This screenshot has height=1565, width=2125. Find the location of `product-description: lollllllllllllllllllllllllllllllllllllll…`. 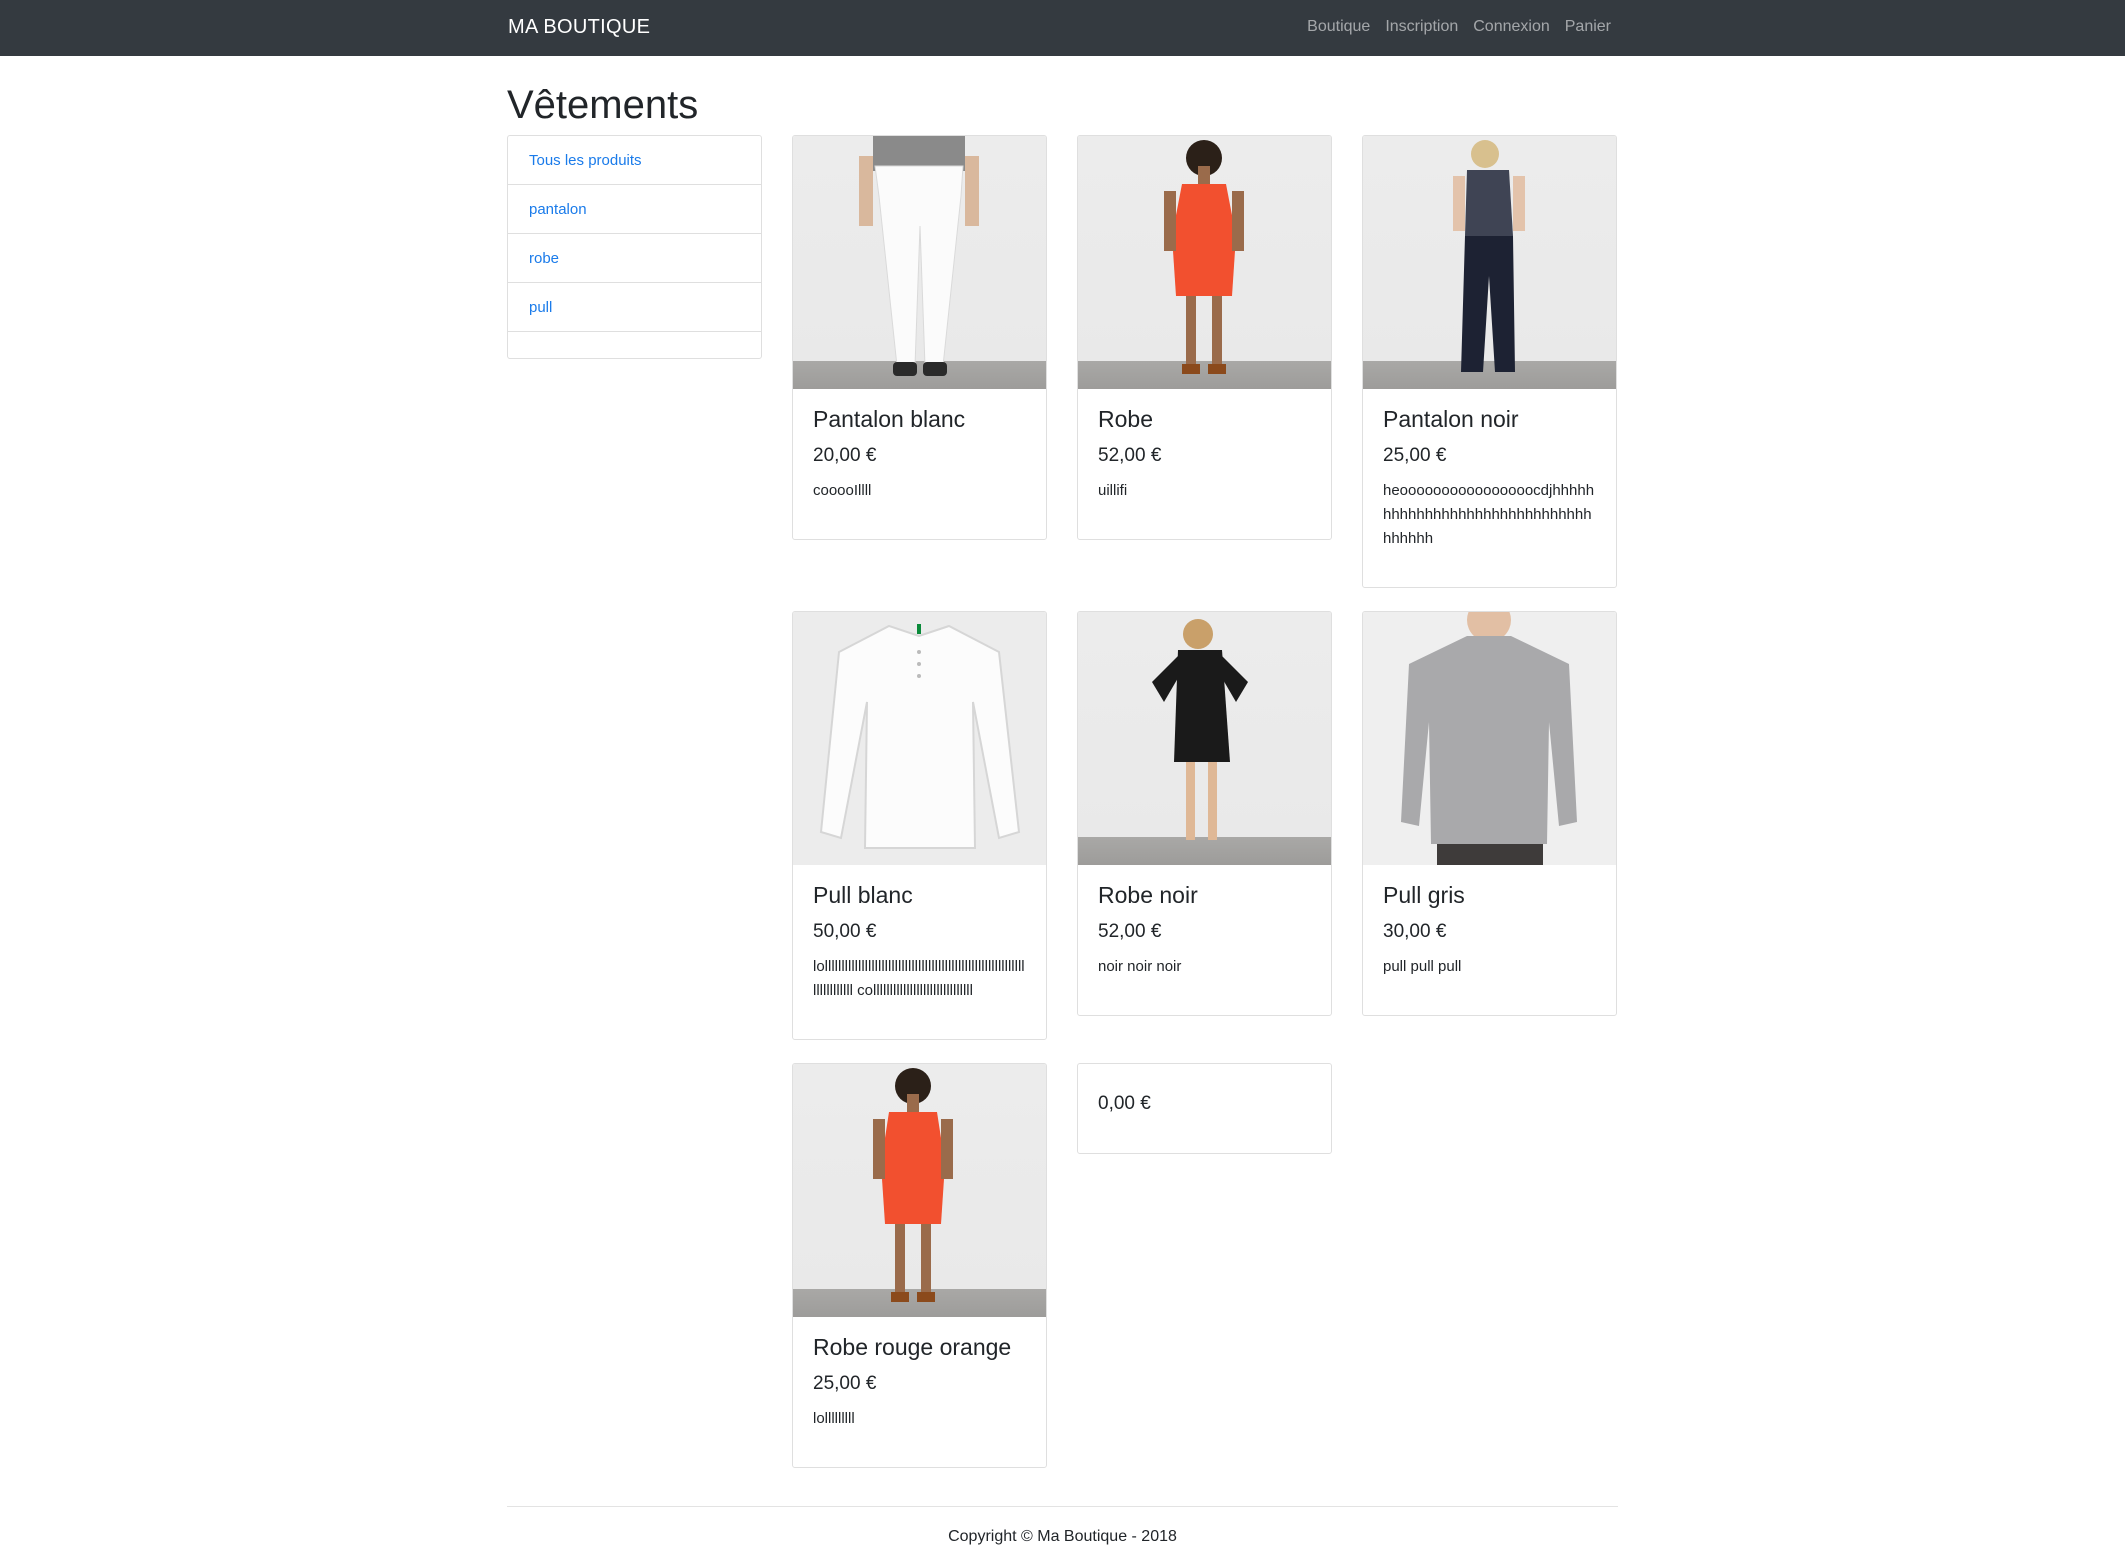

product-description: lollllllllllllllllllllllllllllllllllllll… is located at coordinates (919, 979).